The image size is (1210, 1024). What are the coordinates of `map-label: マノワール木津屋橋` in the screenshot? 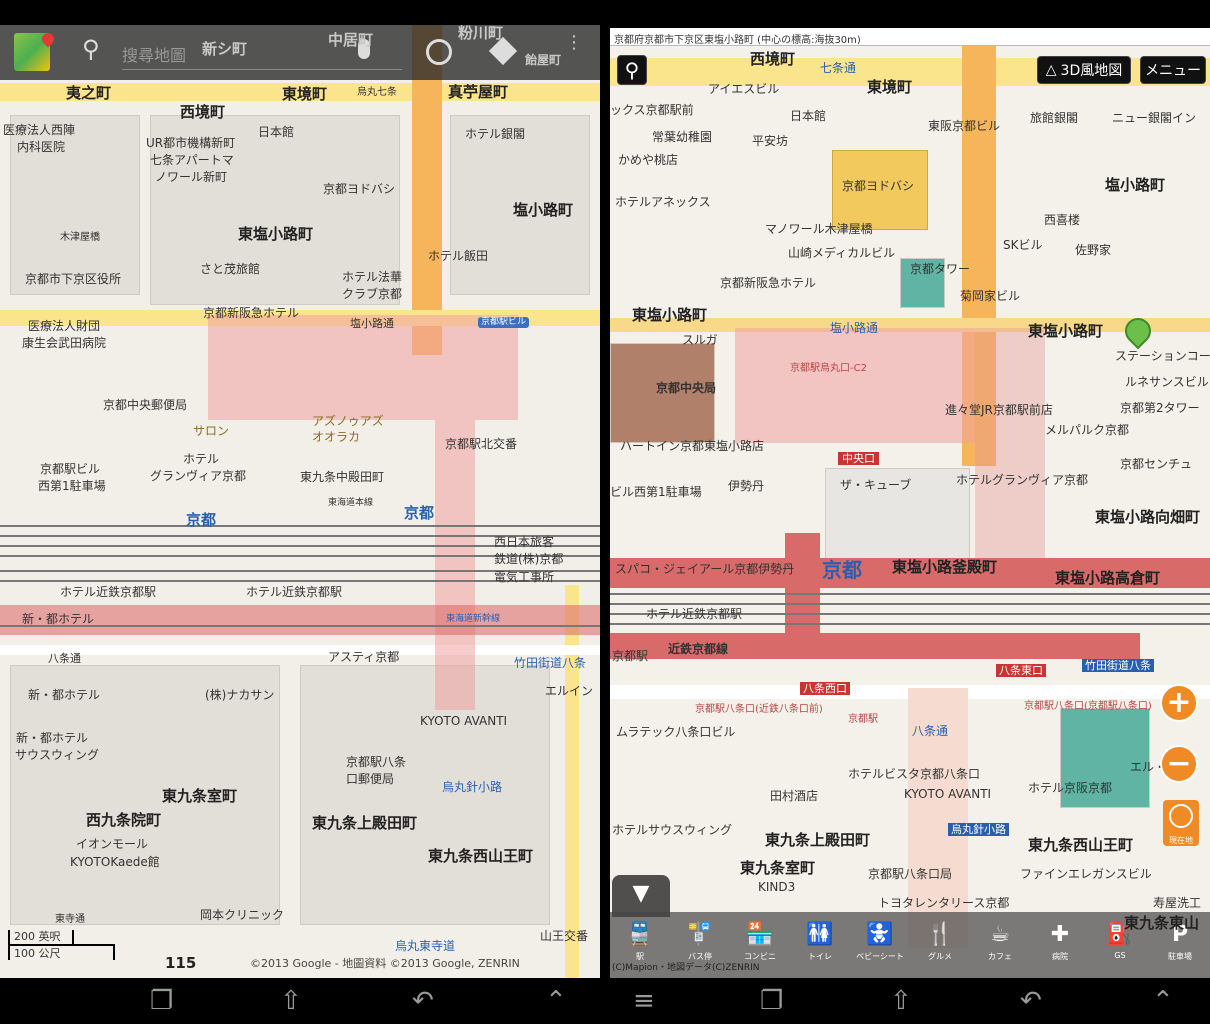 It's located at (819, 229).